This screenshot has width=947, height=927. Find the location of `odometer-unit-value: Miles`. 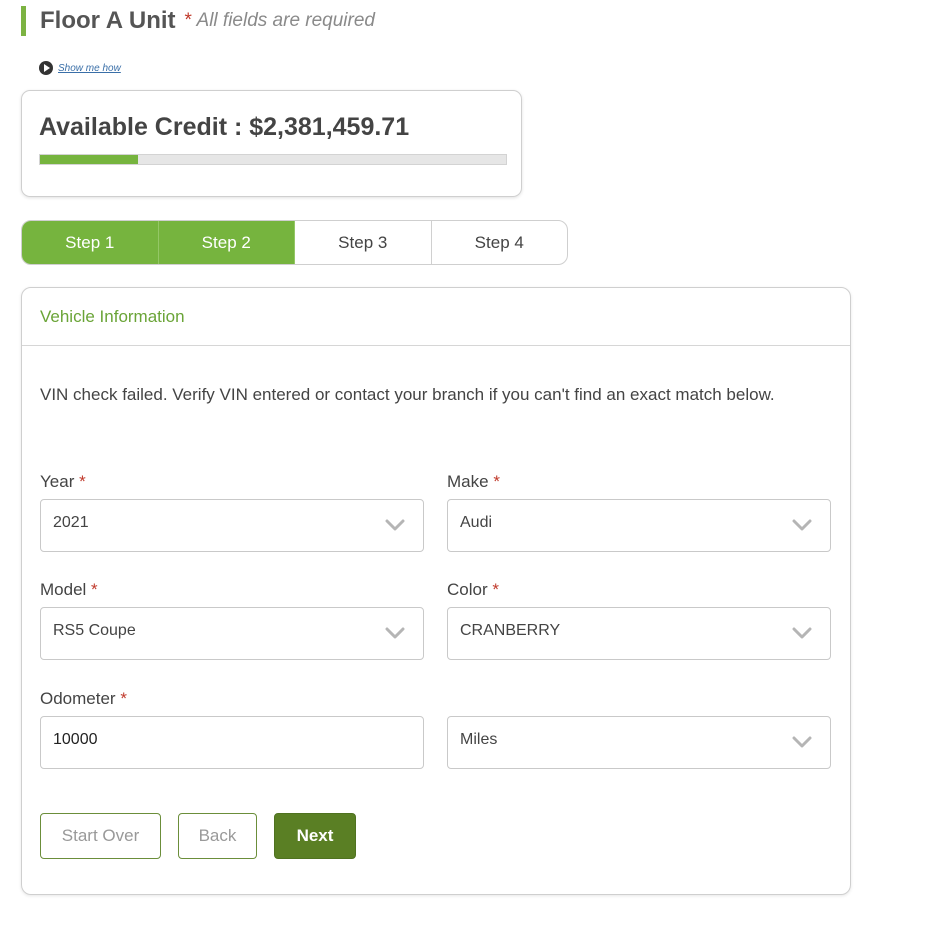

odometer-unit-value: Miles is located at coordinates (479, 739).